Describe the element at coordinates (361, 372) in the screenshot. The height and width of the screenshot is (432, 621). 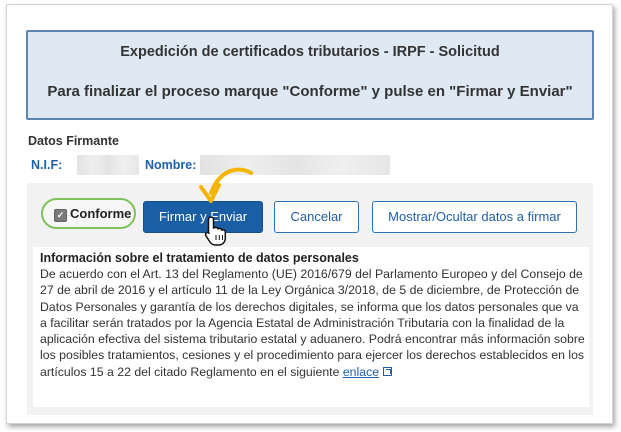
I see `privacy-link: enlace` at that location.